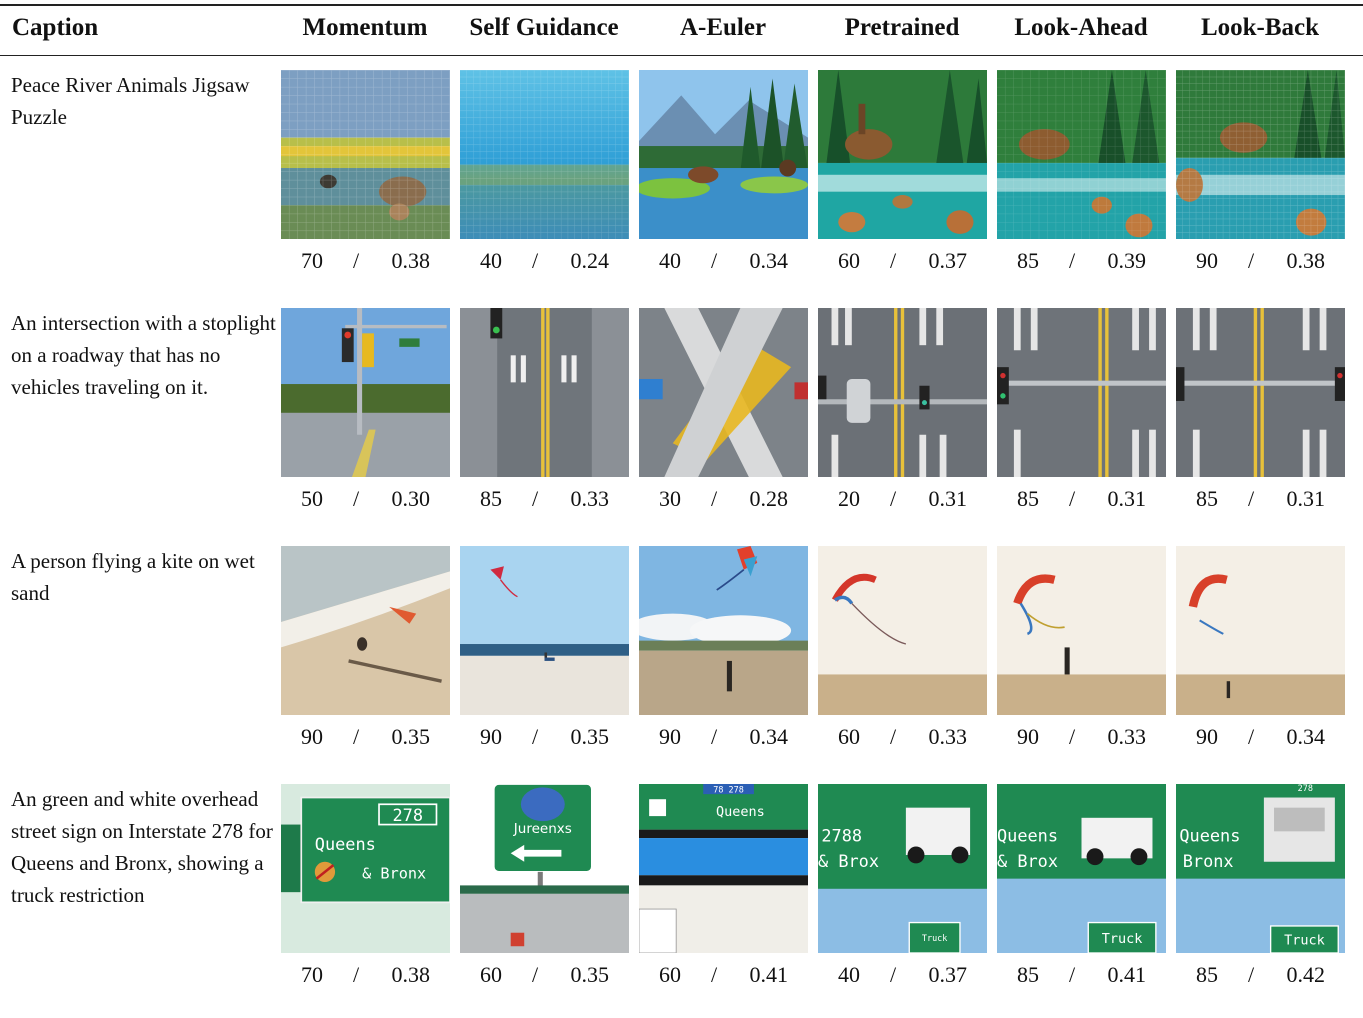 The image size is (1363, 1018). I want to click on look-ahead-sign-bronx: & Brox, so click(1027, 861).